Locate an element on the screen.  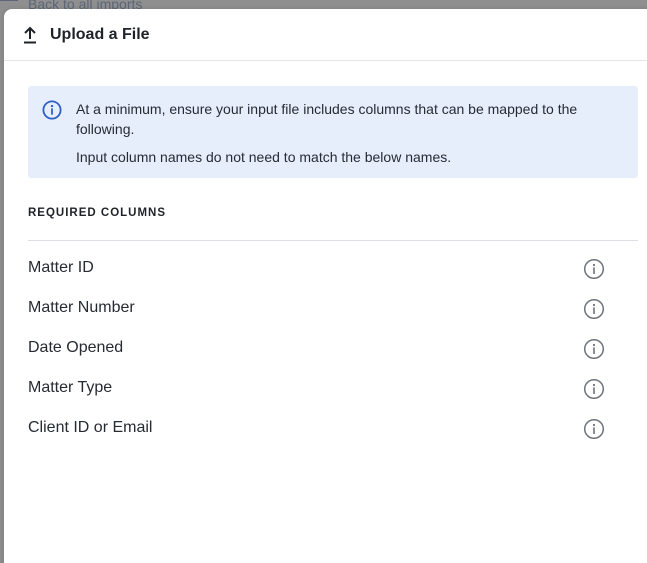
section-divider is located at coordinates (333, 240).